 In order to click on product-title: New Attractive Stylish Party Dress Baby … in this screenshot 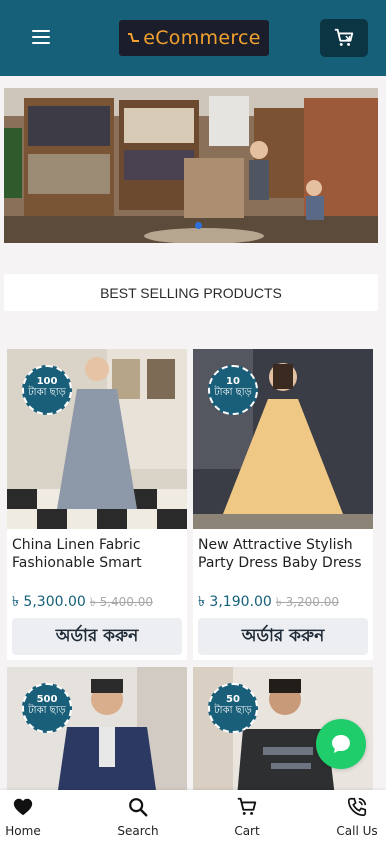, I will do `click(283, 555)`.